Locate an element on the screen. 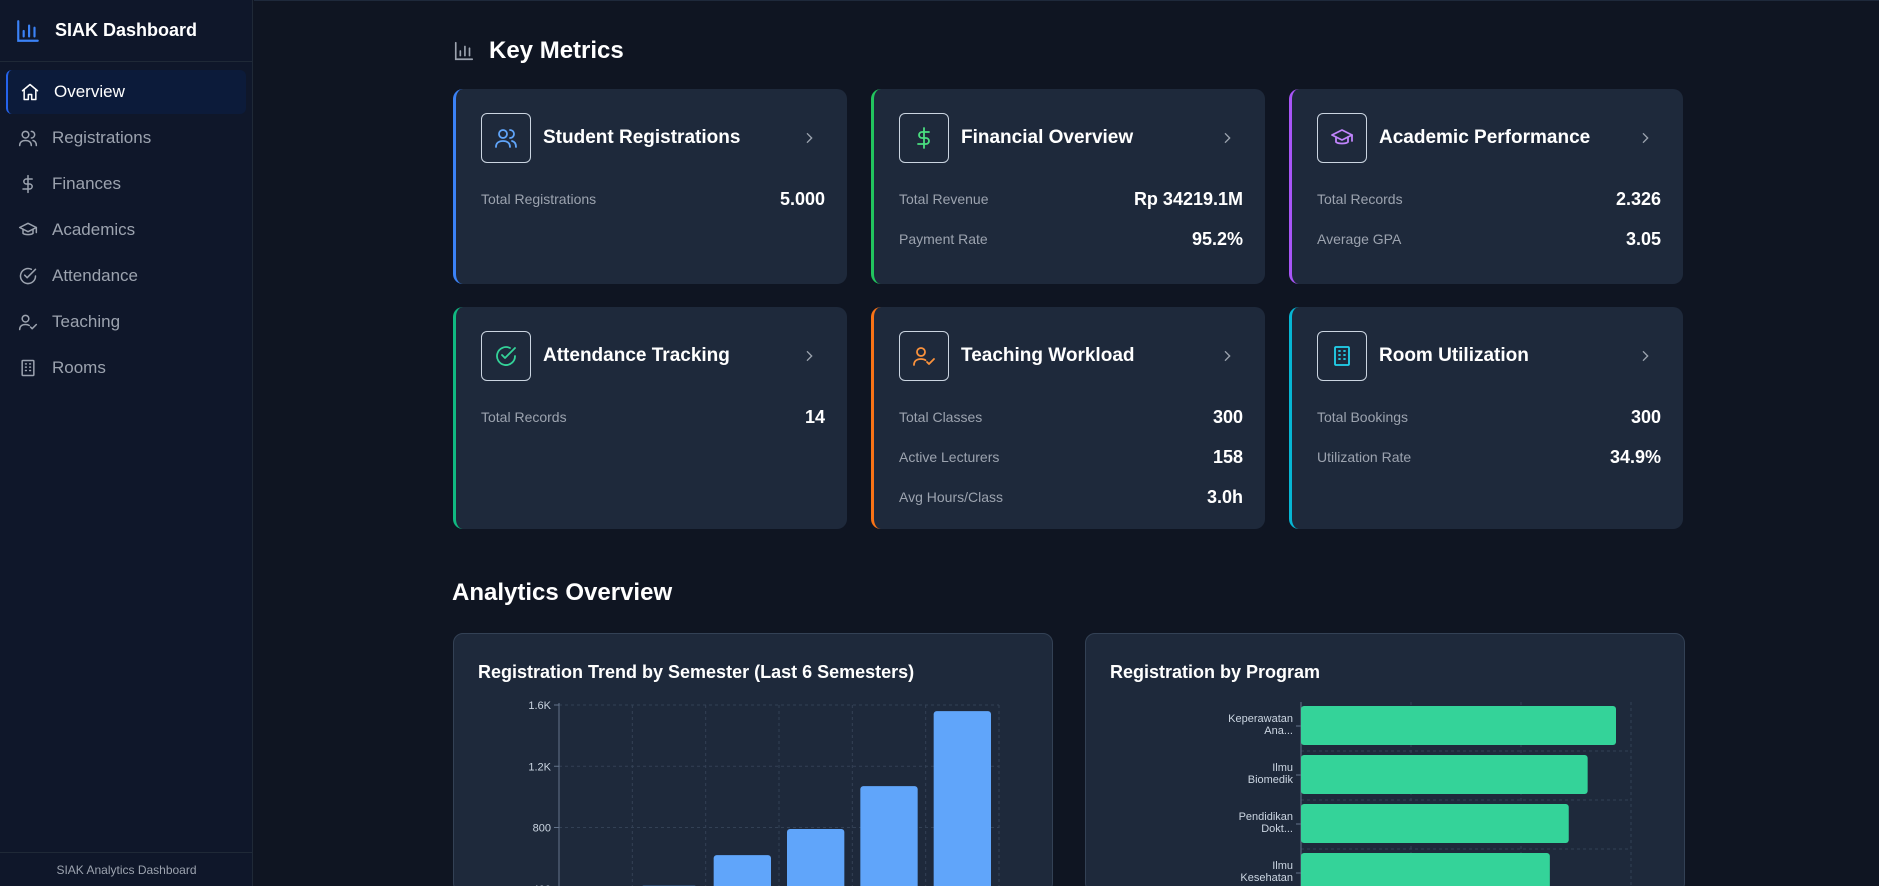 The image size is (1879, 886). key-metrics-heading: Key Metrics is located at coordinates (538, 51).